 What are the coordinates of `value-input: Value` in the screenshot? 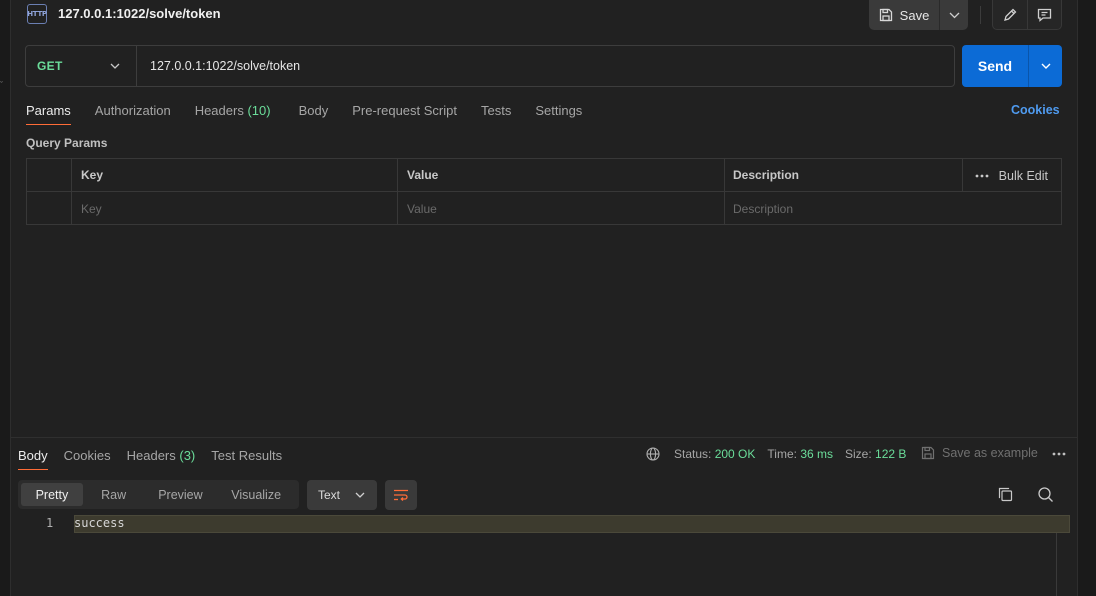 It's located at (561, 208).